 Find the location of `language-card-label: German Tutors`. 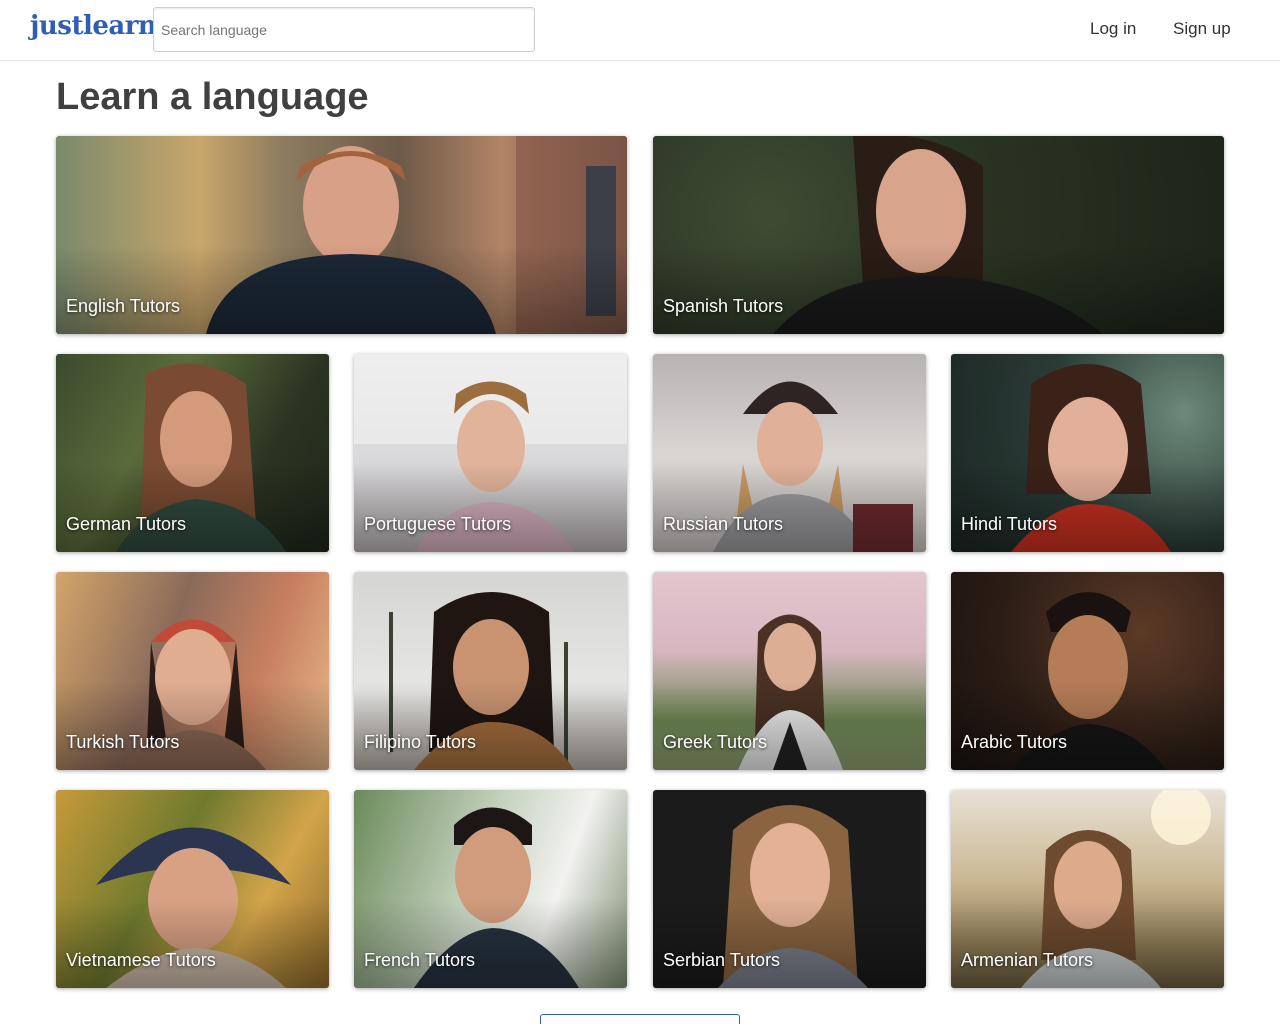

language-card-label: German Tutors is located at coordinates (126, 524).